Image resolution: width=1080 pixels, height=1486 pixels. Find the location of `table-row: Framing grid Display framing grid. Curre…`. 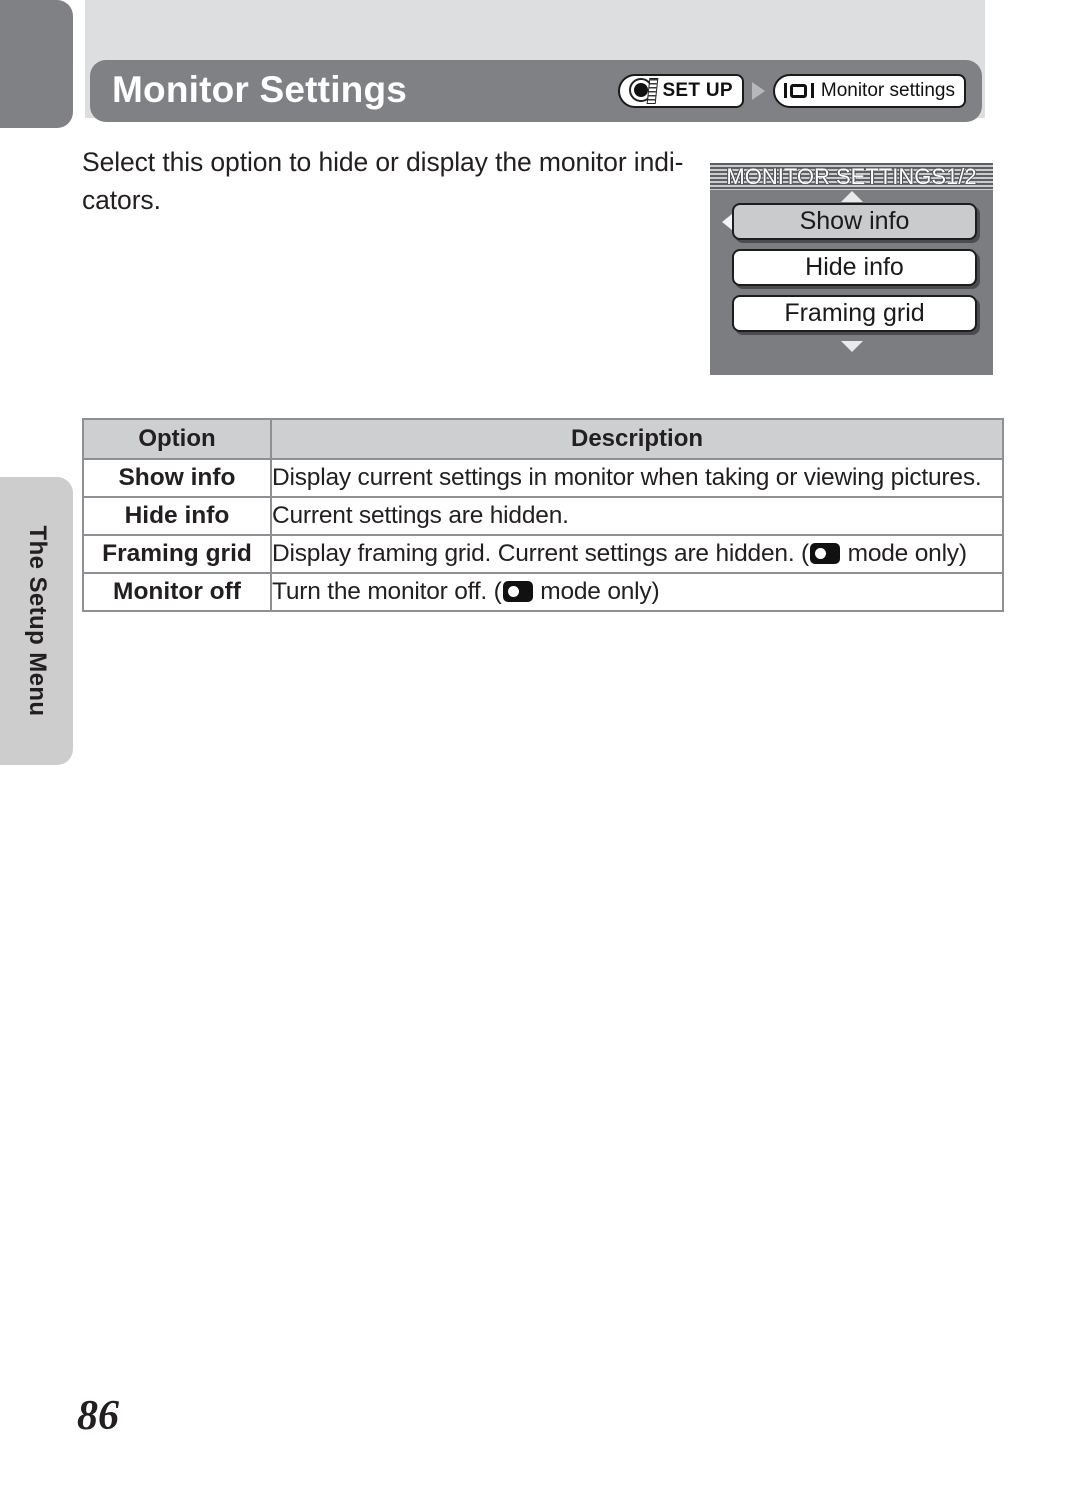

table-row: Framing grid Display framing grid. Curre… is located at coordinates (543, 554).